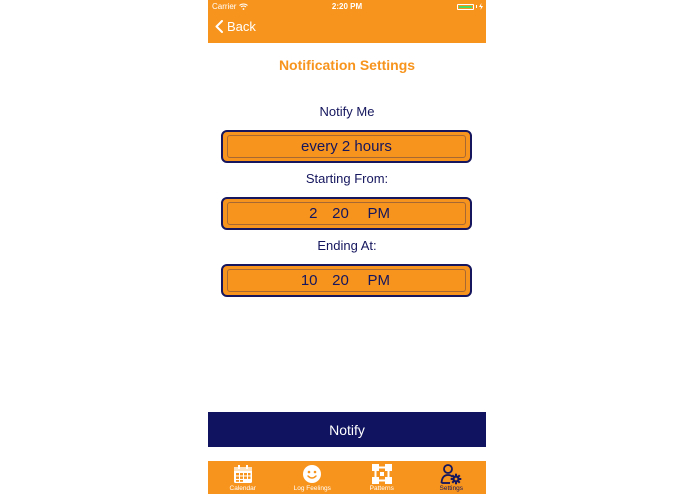 The image size is (695, 494). I want to click on tab-log-feelings: Log Feelings, so click(313, 477).